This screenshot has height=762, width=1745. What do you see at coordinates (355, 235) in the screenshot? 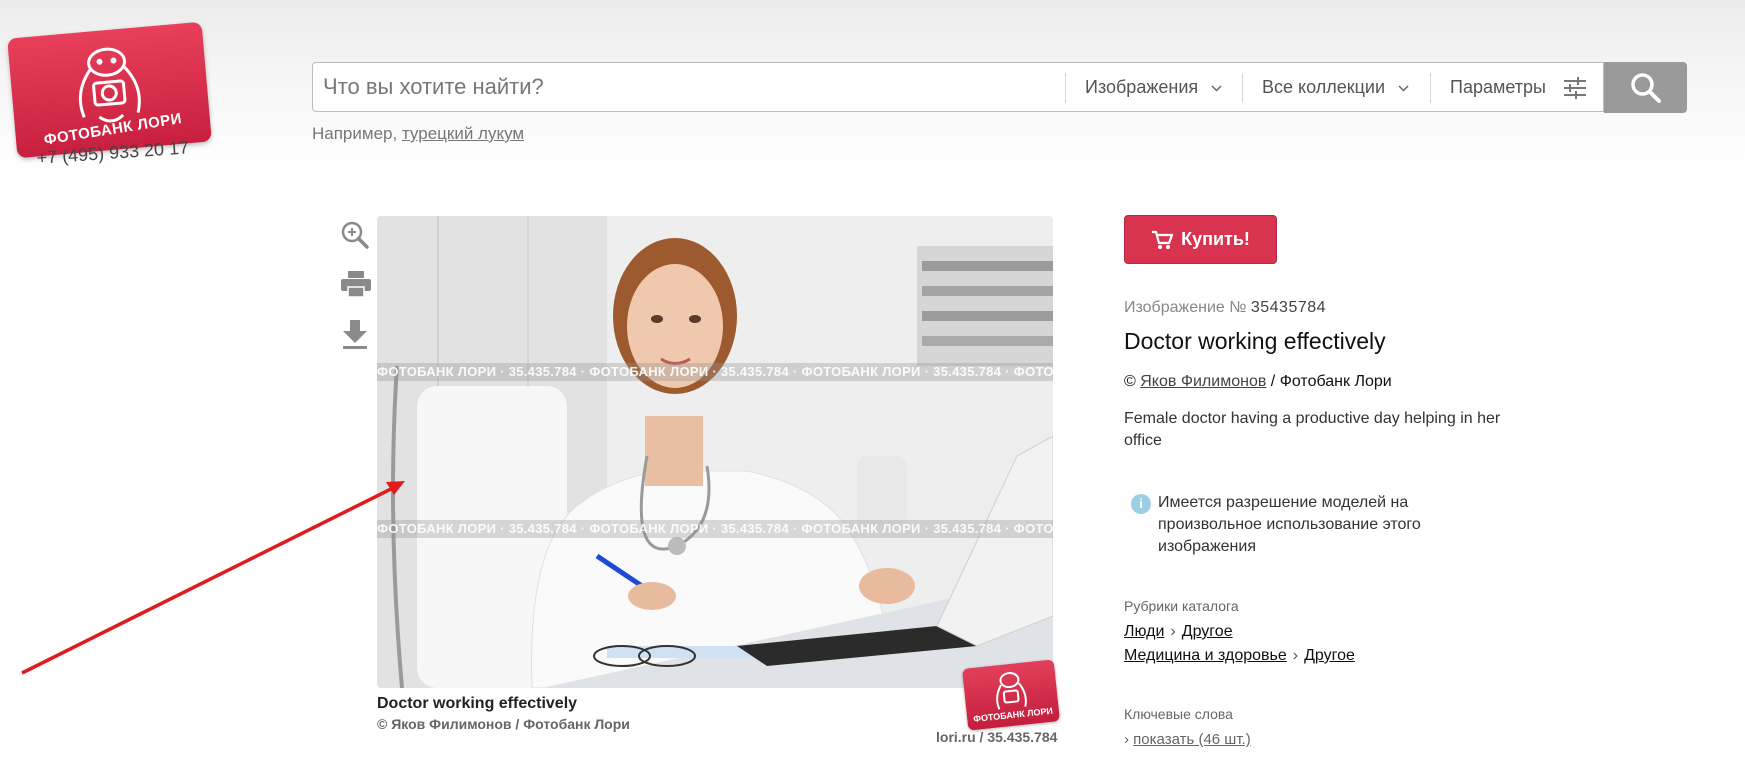
I see `zoom-in-icon` at bounding box center [355, 235].